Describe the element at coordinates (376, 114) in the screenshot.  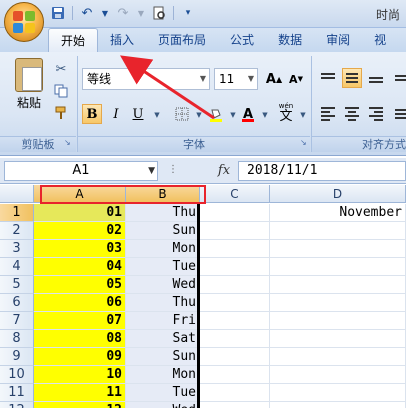
I see `align-right-button` at that location.